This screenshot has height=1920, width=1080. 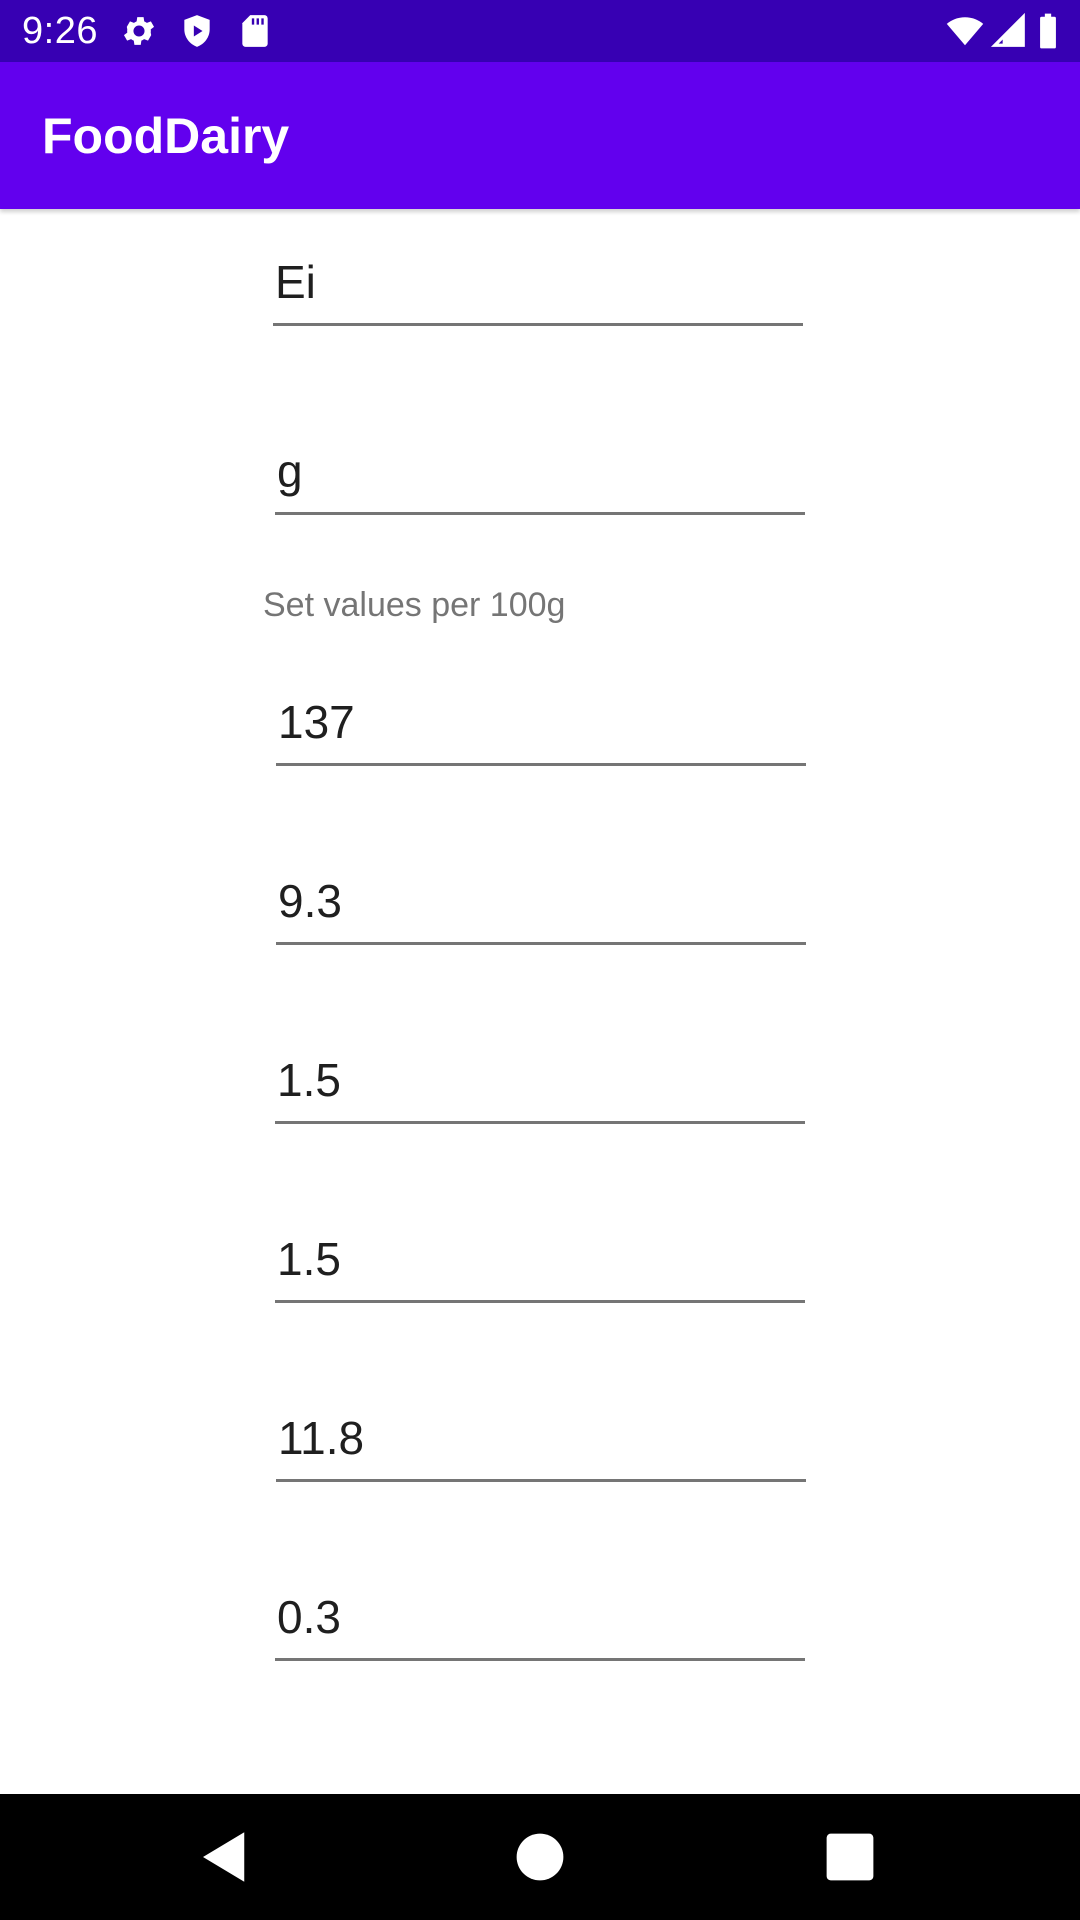 I want to click on status-bar: 9:26, so click(x=540, y=31).